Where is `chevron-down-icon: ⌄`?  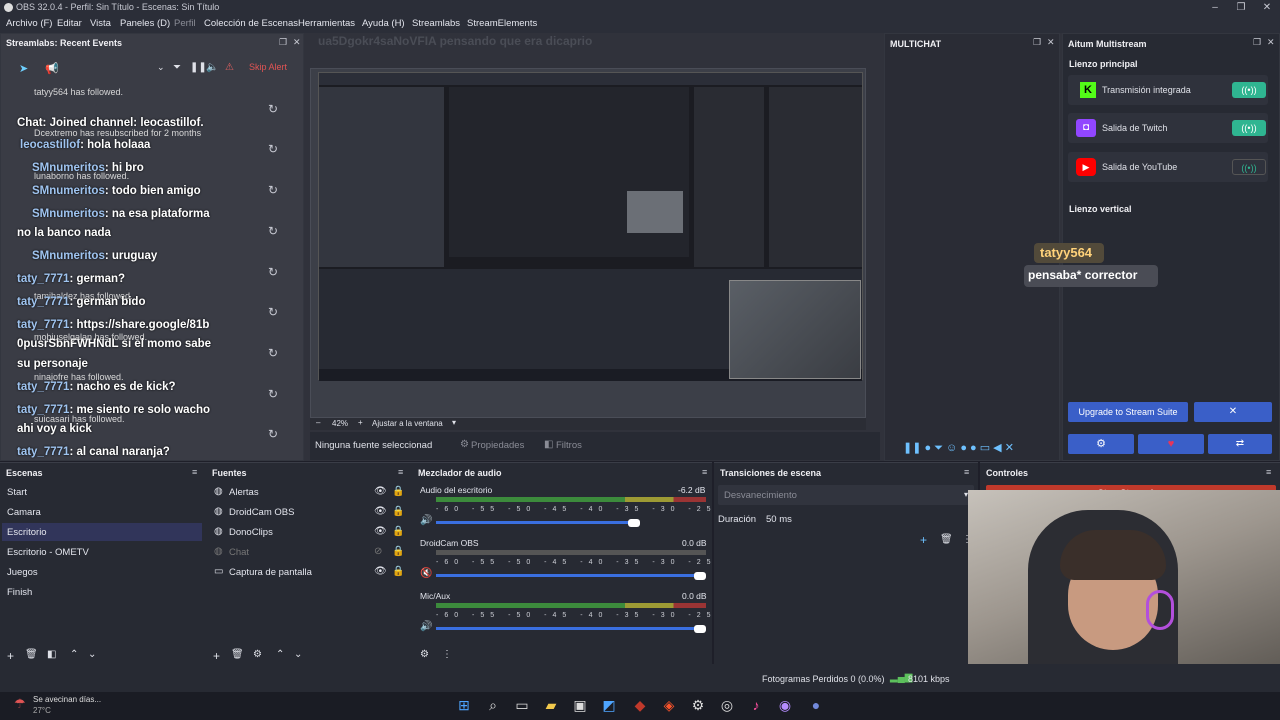
chevron-down-icon: ⌄ is located at coordinates (298, 654).